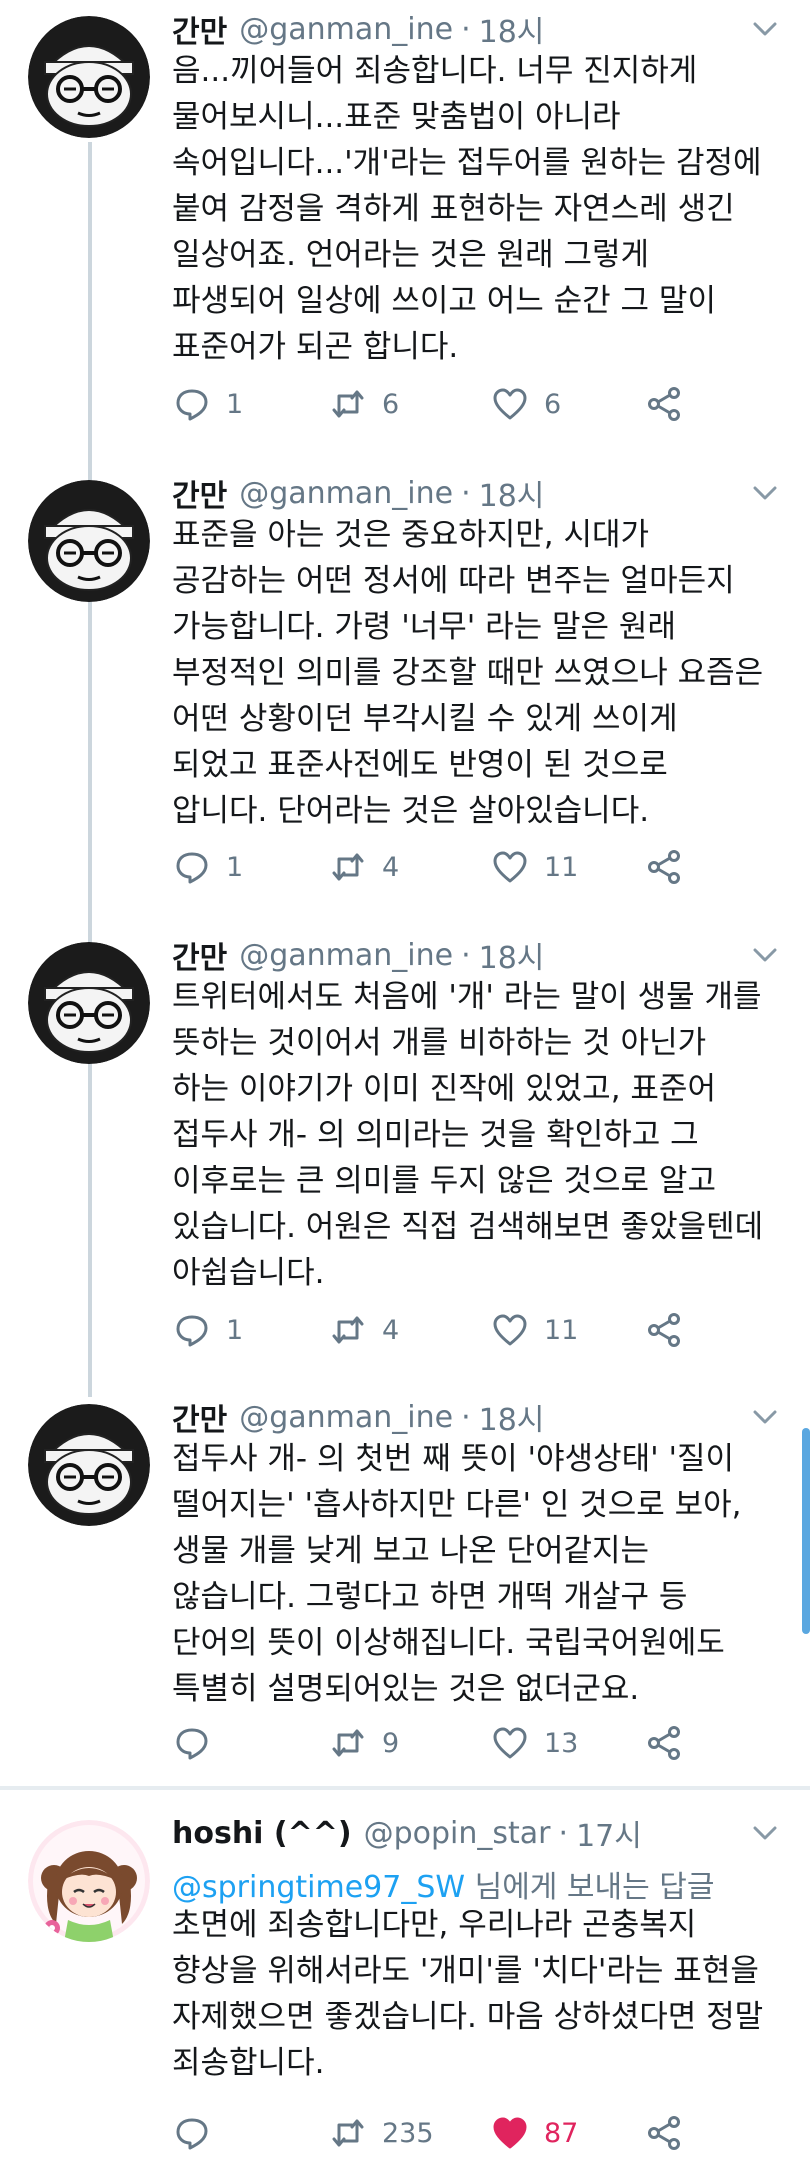  Describe the element at coordinates (609, 1833) in the screenshot. I see `timestamp: 17시` at that location.